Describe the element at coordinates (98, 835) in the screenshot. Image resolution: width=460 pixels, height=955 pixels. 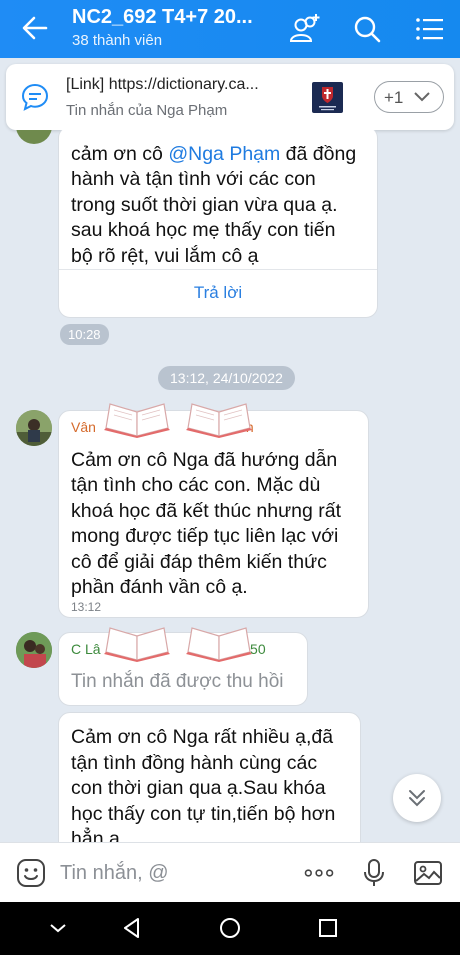
I see `message-line: hẳn ạ.` at that location.